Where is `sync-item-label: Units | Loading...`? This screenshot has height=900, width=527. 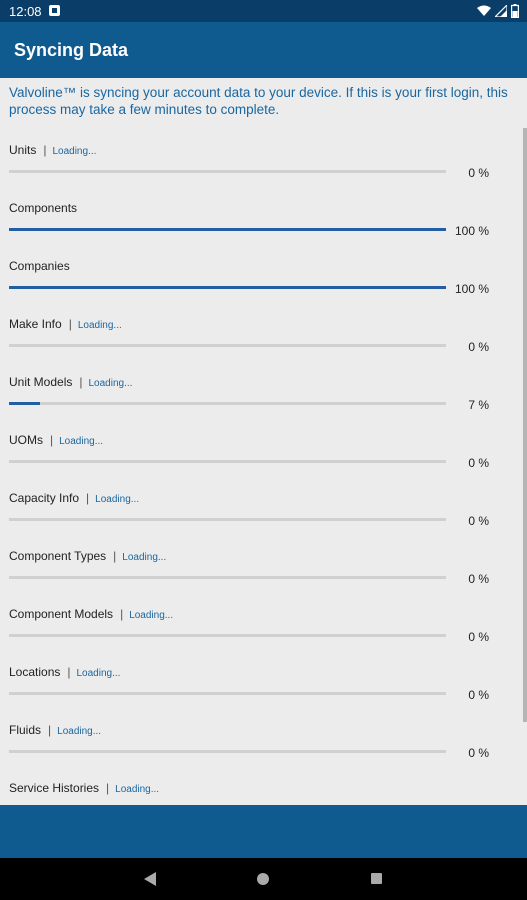
sync-item-label: Units | Loading... is located at coordinates (52, 150).